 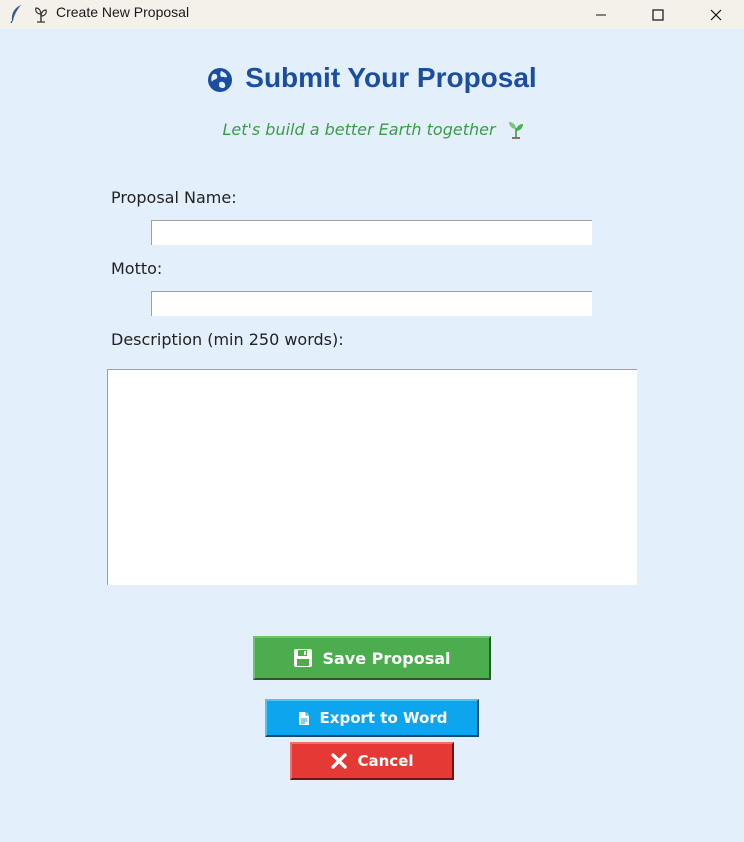 What do you see at coordinates (371, 232) in the screenshot?
I see `proposal-name-input` at bounding box center [371, 232].